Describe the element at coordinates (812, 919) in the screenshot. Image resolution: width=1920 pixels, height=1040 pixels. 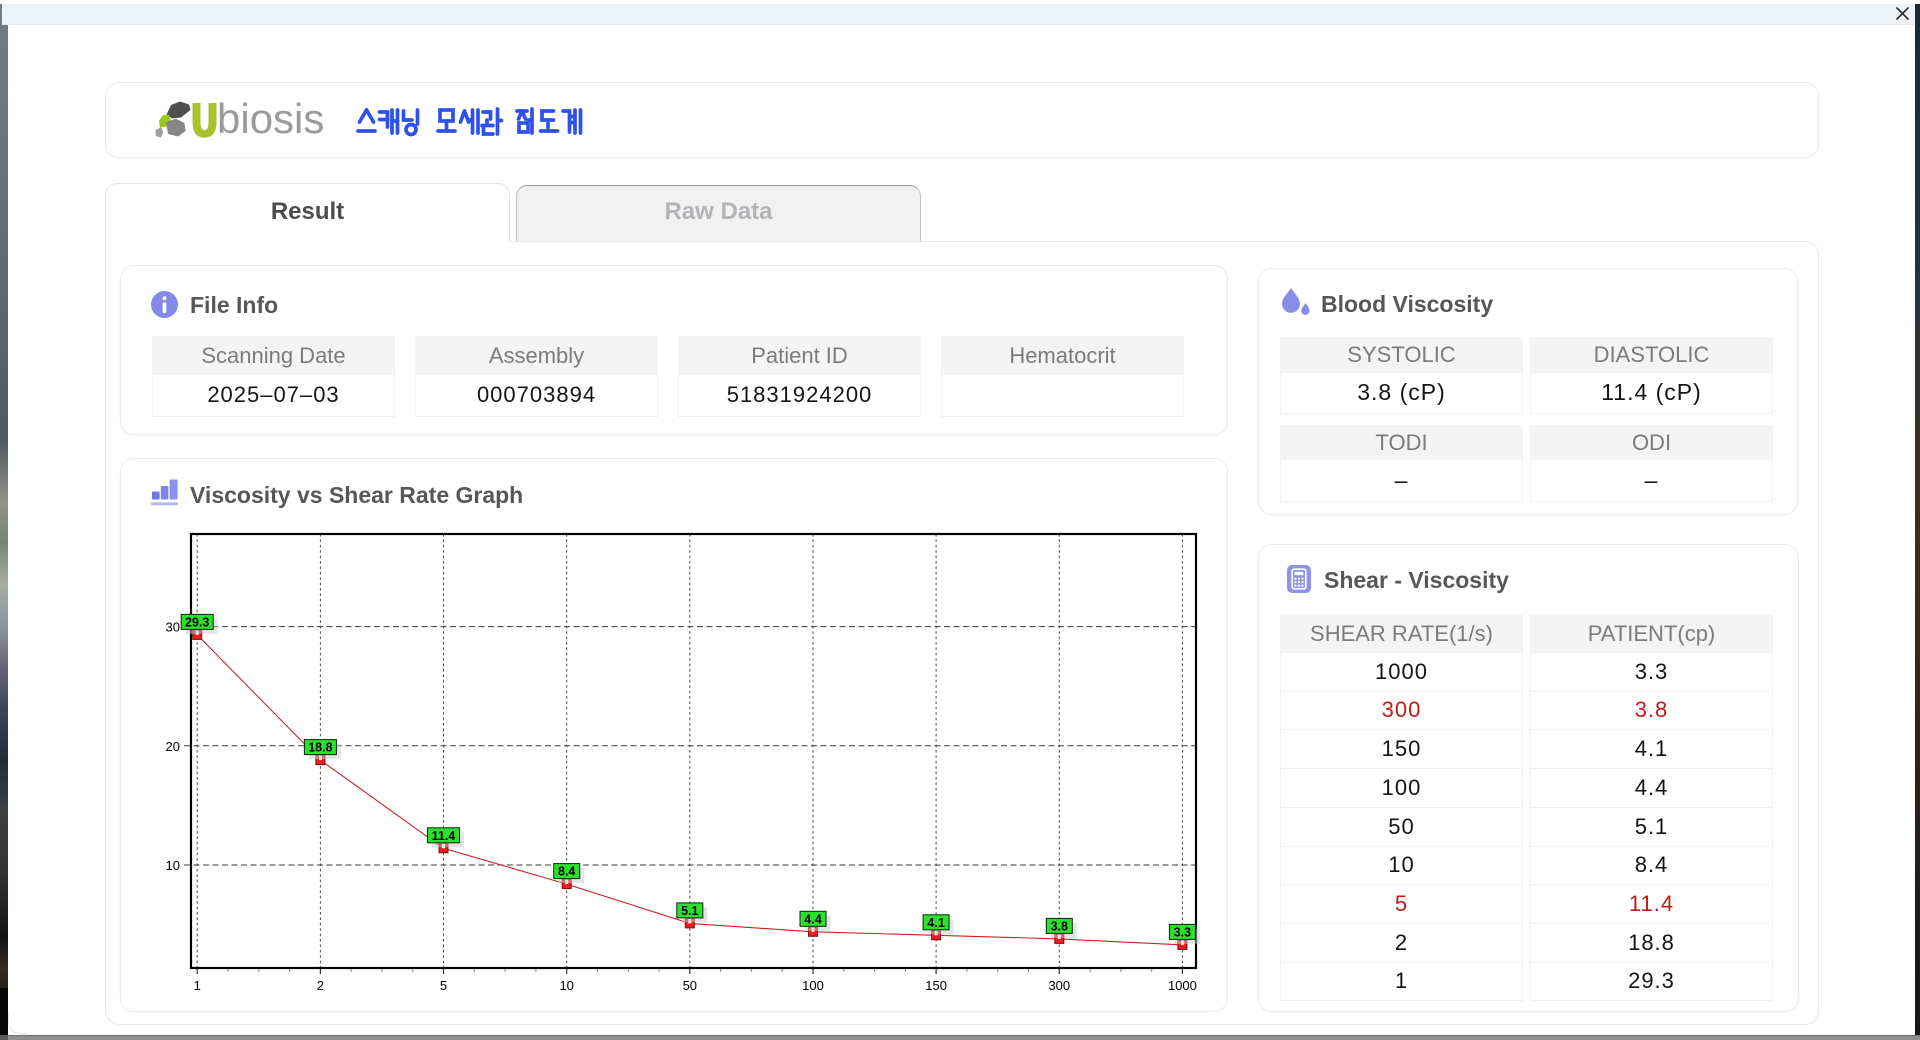
I see `svg-text: 4.4` at that location.